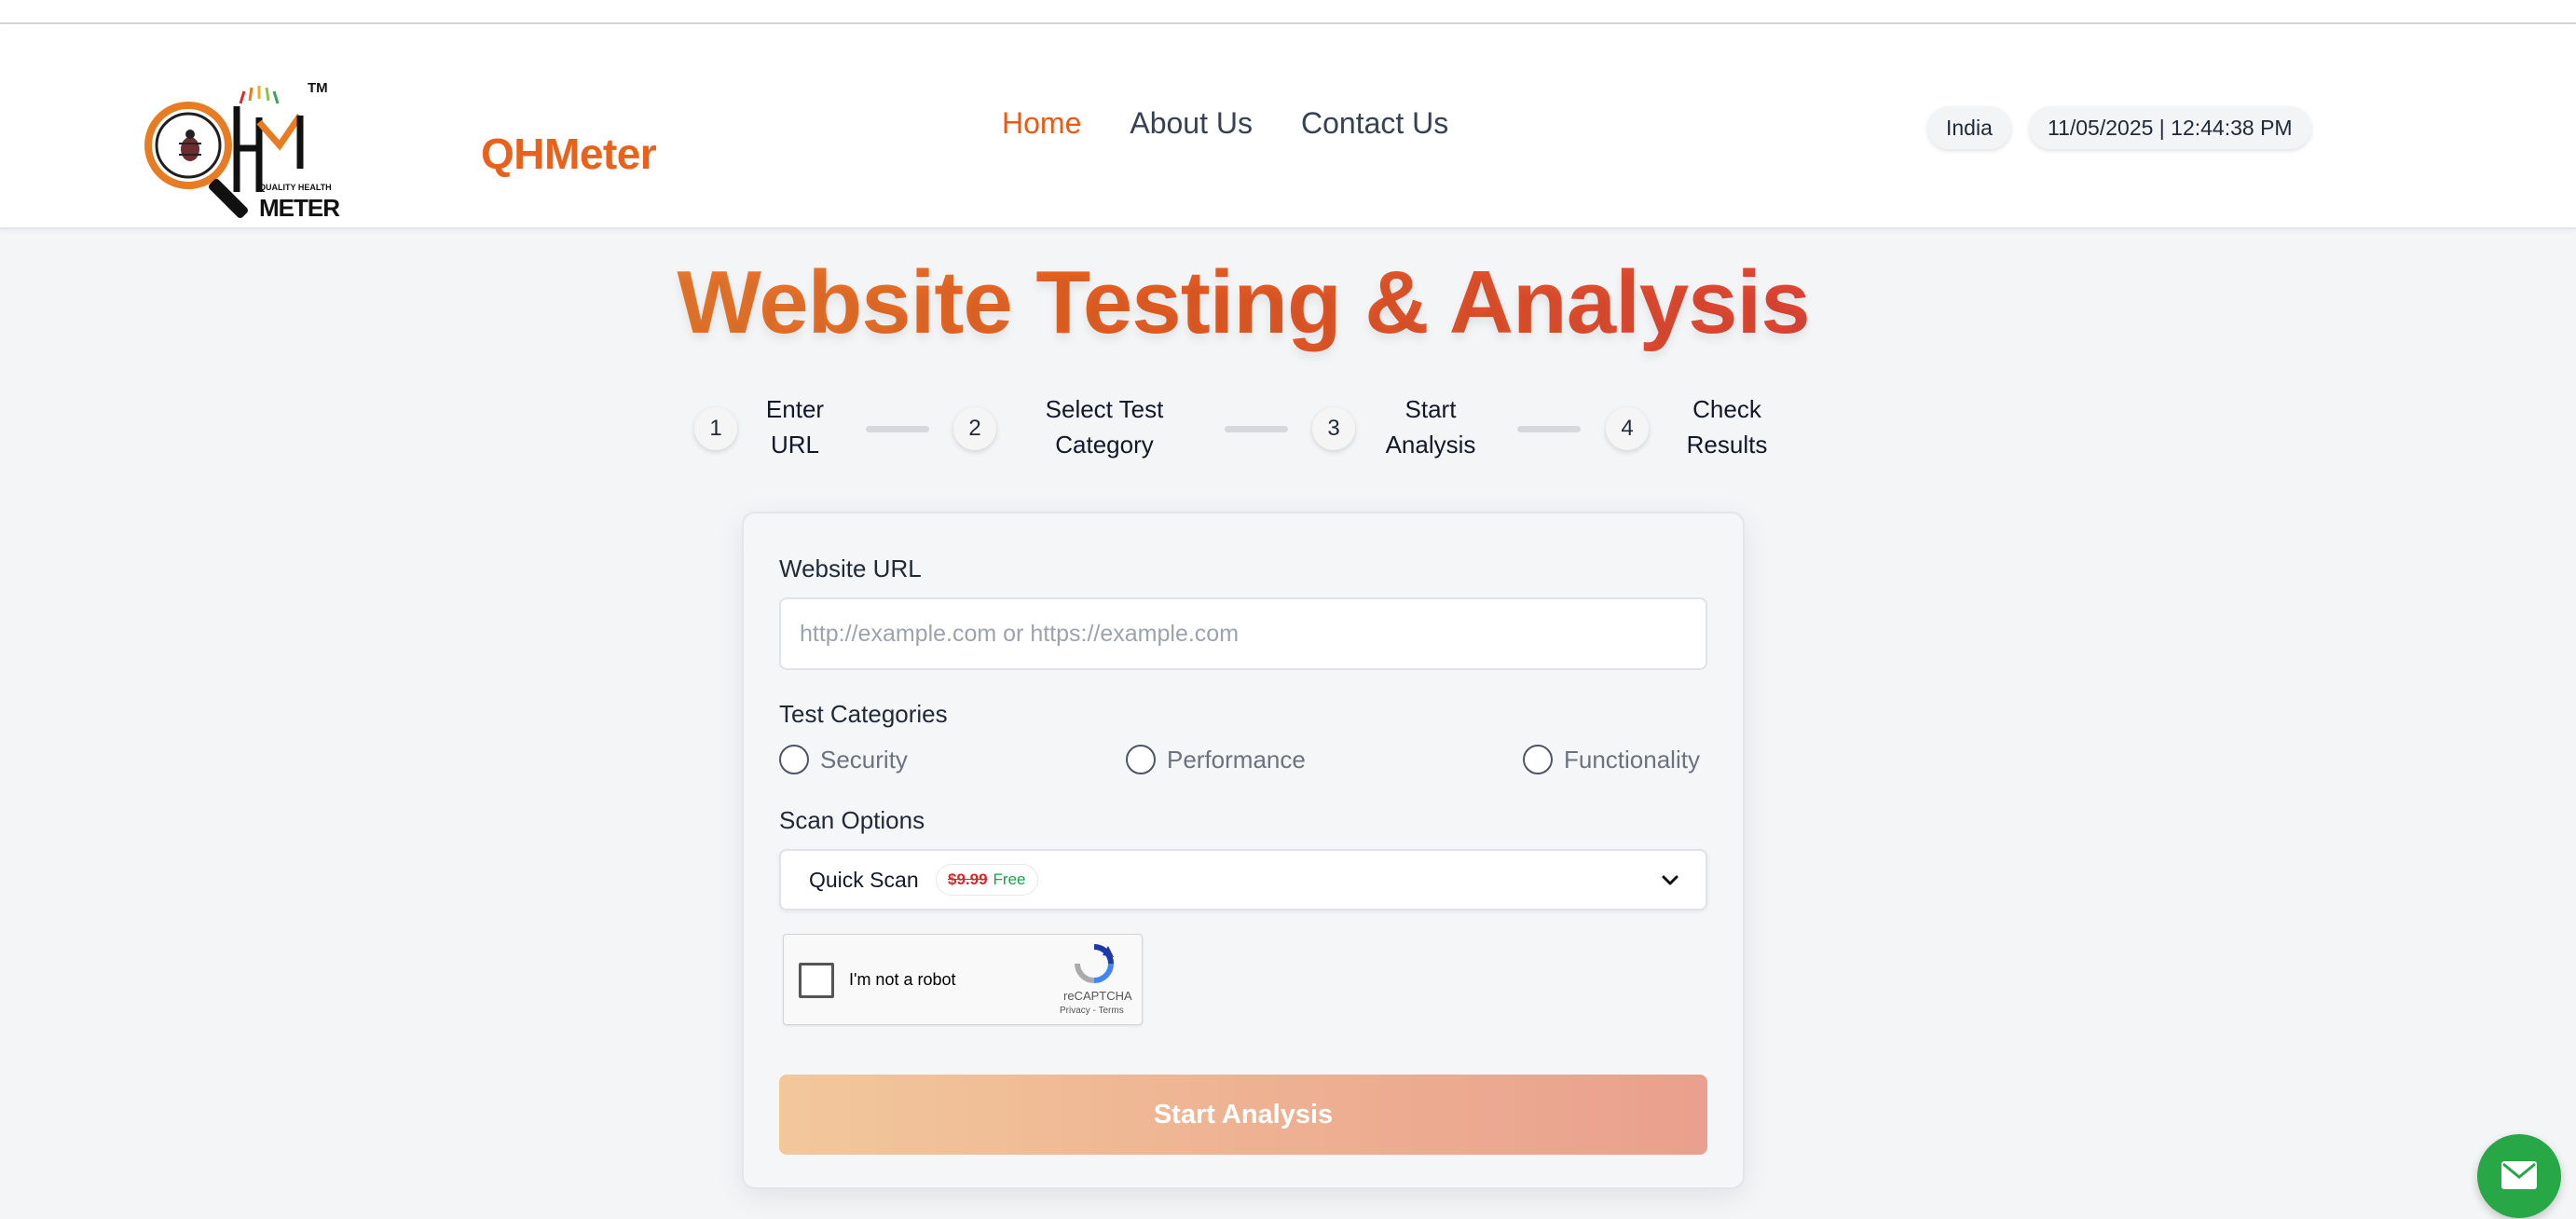 The height and width of the screenshot is (1219, 2576). I want to click on step-2-label: Select Test Category, so click(1104, 427).